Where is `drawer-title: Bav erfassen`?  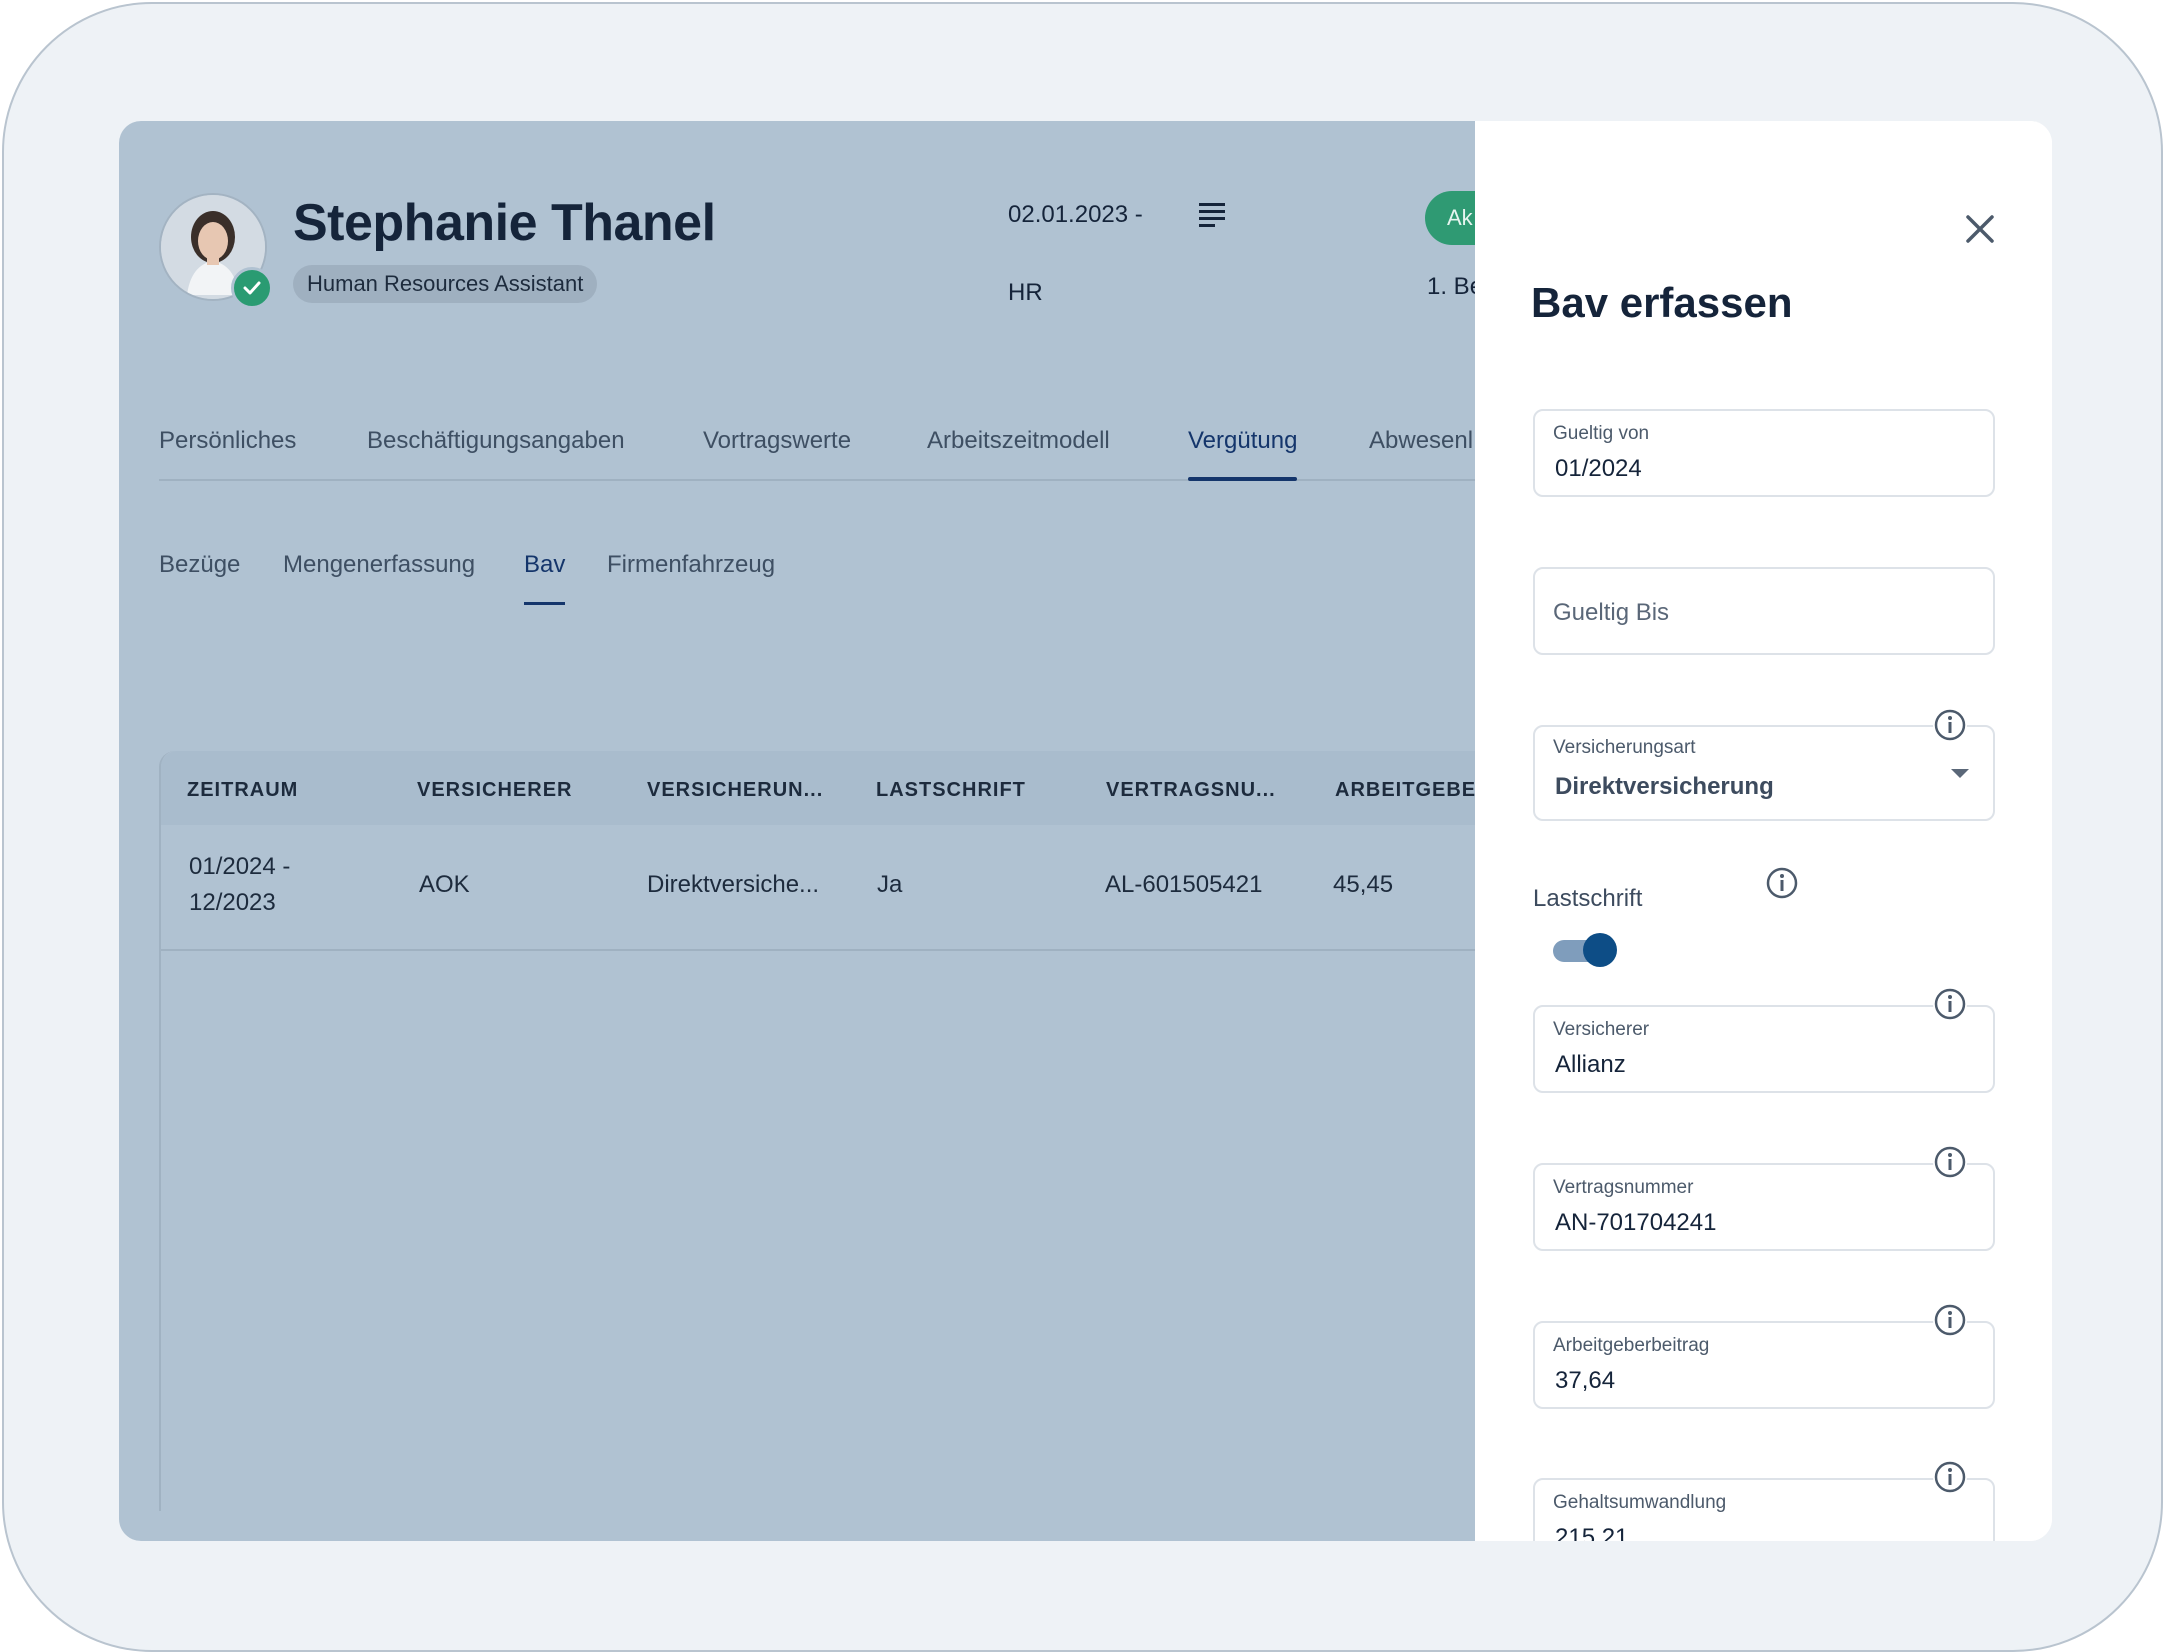
drawer-title: Bav erfassen is located at coordinates (1662, 302).